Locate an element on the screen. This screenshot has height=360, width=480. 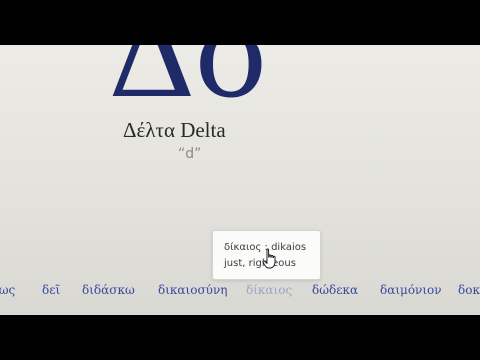
vocab-link: δώδεκα is located at coordinates (335, 290).